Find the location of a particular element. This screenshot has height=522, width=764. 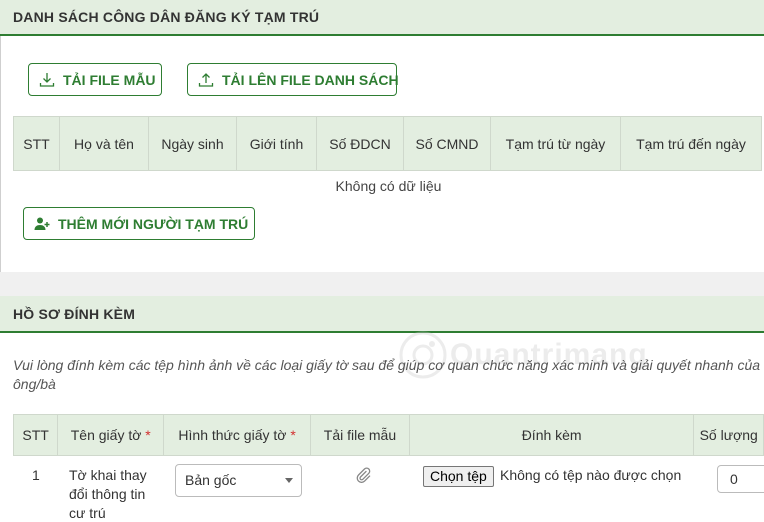

download-template-label: TẢI FILE MẪU is located at coordinates (109, 79).